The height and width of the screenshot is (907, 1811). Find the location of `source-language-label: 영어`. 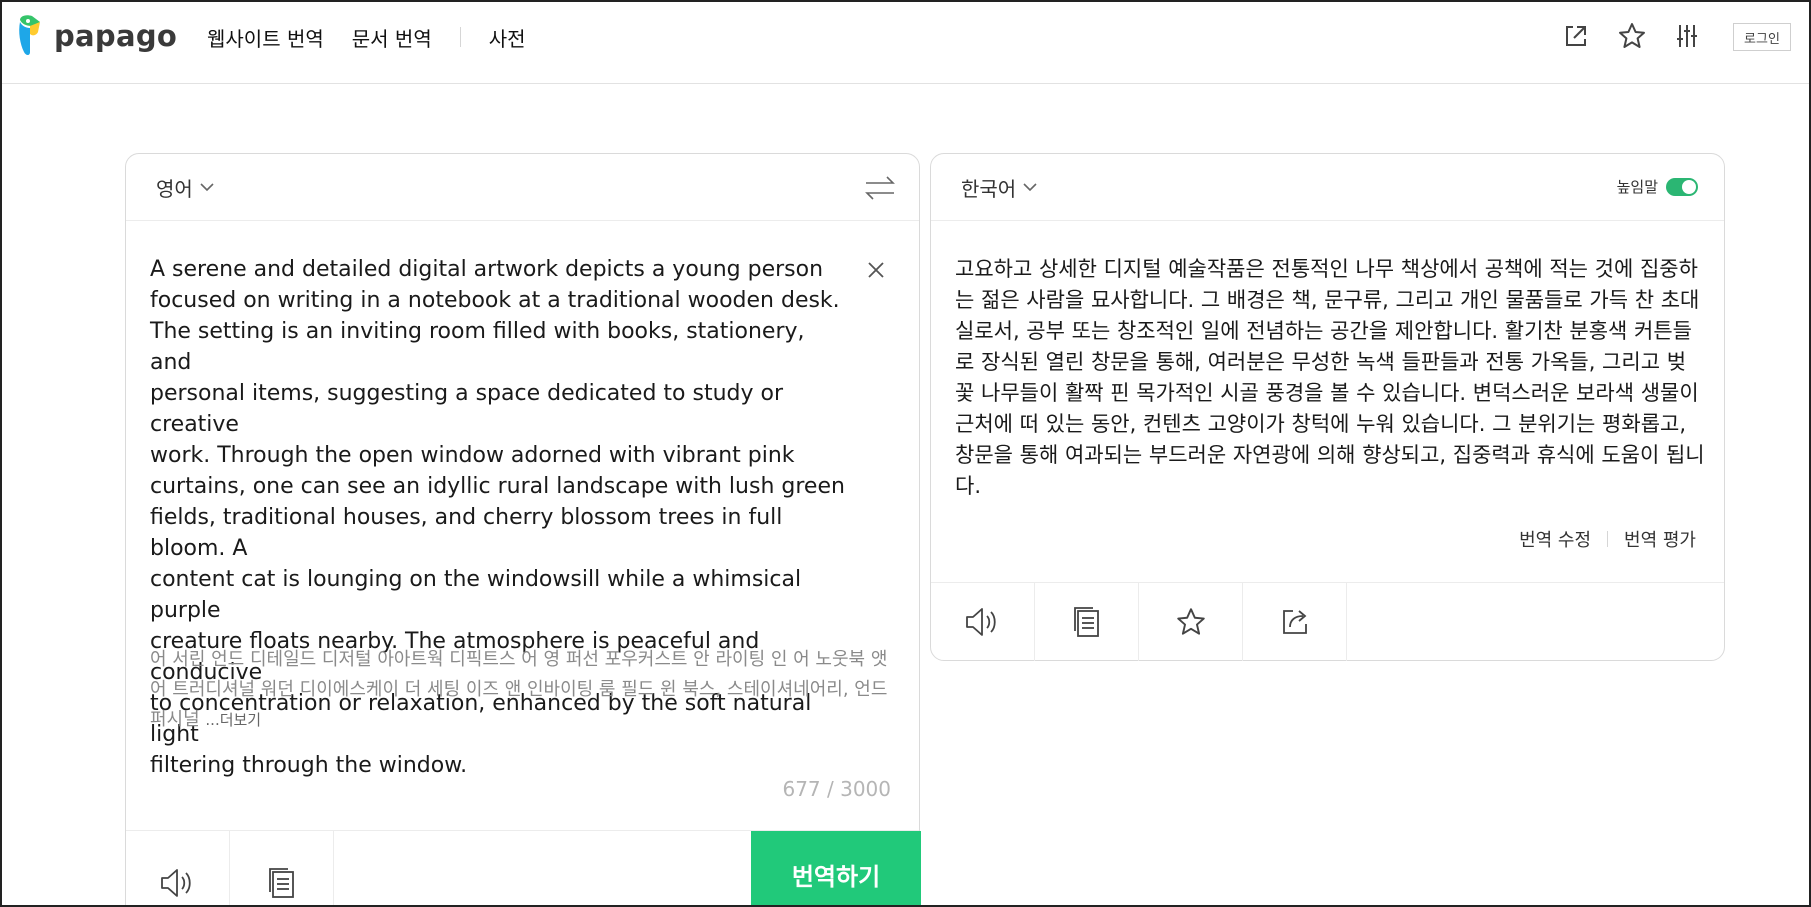

source-language-label: 영어 is located at coordinates (174, 188).